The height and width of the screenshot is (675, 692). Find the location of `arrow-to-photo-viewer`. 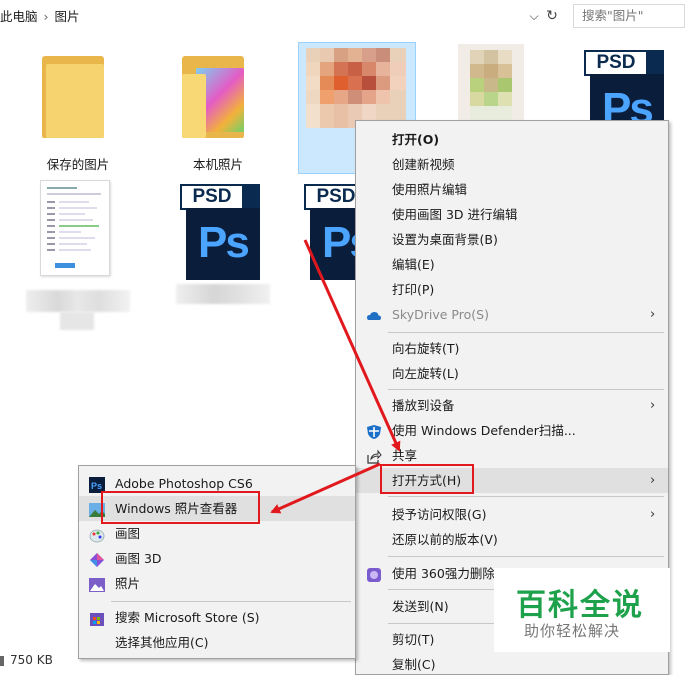

arrow-to-photo-viewer is located at coordinates (325, 488).